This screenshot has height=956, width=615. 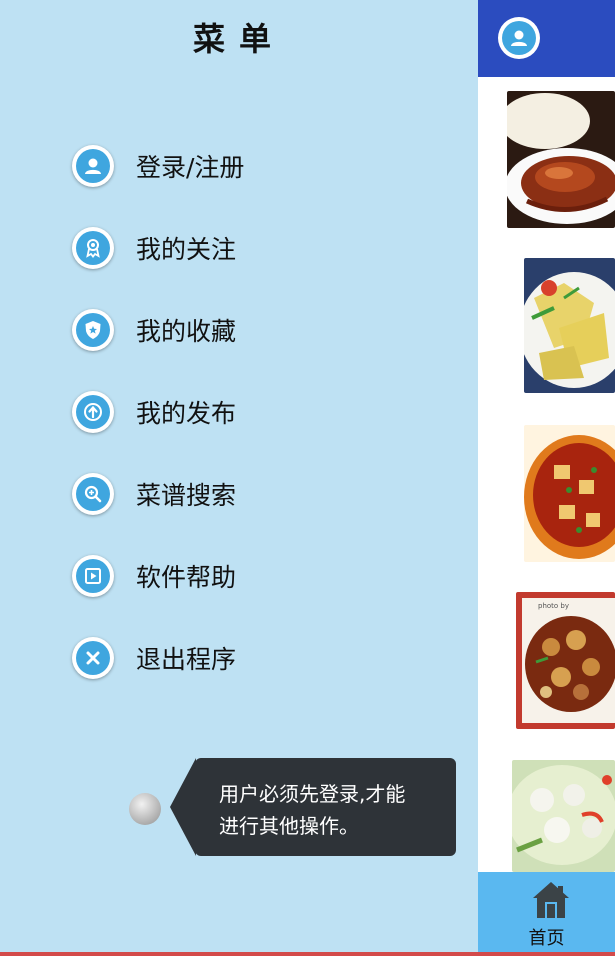 What do you see at coordinates (307, 954) in the screenshot?
I see `bottom-divider` at bounding box center [307, 954].